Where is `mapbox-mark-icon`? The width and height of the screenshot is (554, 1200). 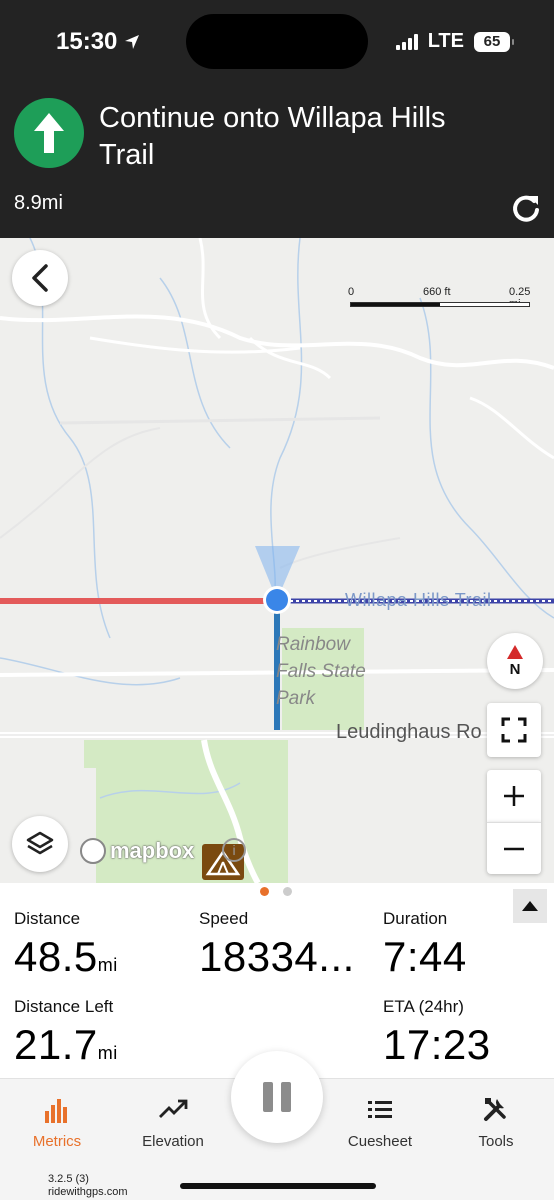
mapbox-mark-icon is located at coordinates (93, 851).